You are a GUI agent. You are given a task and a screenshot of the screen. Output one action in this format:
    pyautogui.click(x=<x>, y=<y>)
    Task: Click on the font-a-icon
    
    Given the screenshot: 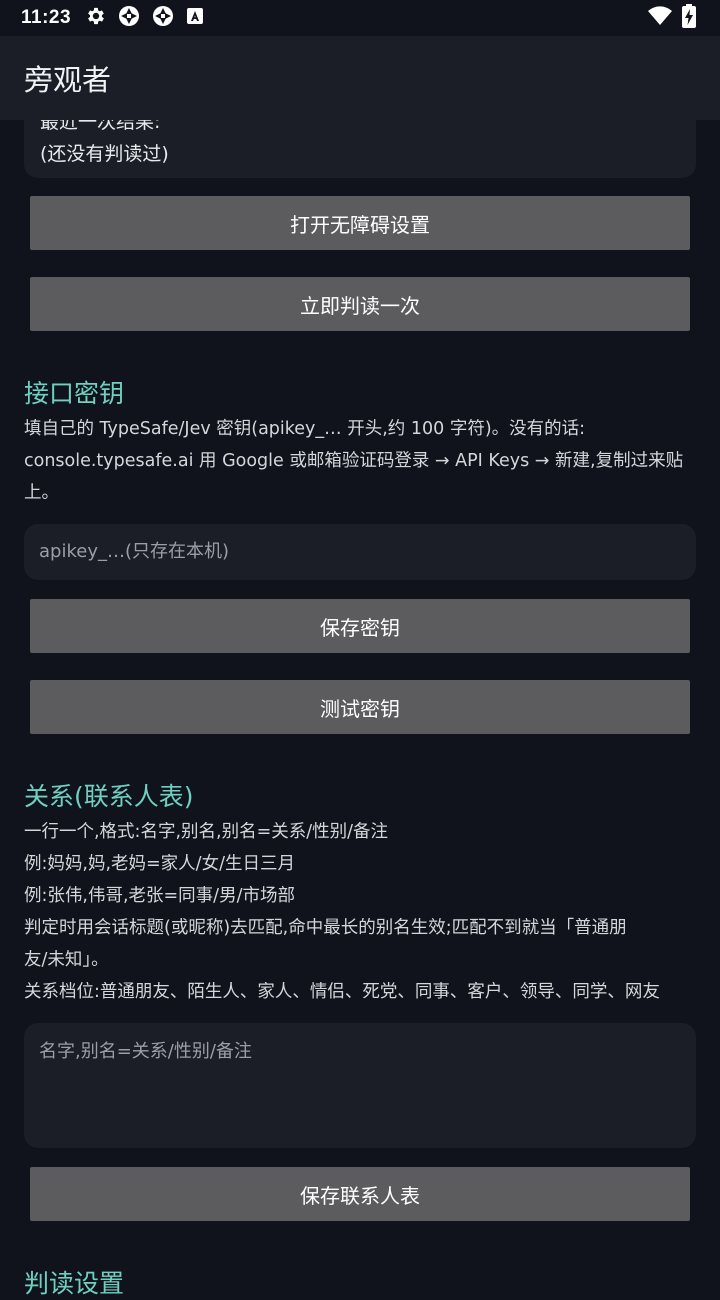 What is the action you would take?
    pyautogui.click(x=195, y=18)
    